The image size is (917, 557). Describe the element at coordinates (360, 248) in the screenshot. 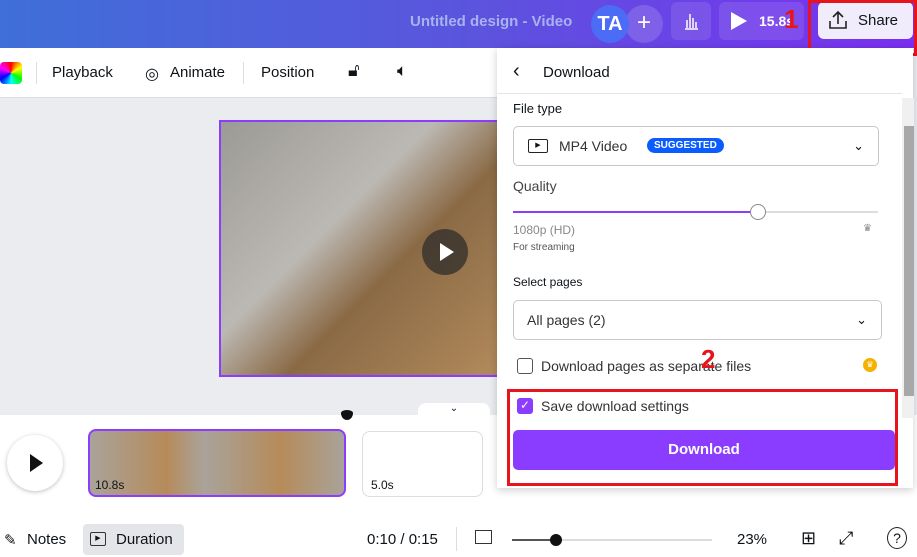

I see `video-canvas` at that location.